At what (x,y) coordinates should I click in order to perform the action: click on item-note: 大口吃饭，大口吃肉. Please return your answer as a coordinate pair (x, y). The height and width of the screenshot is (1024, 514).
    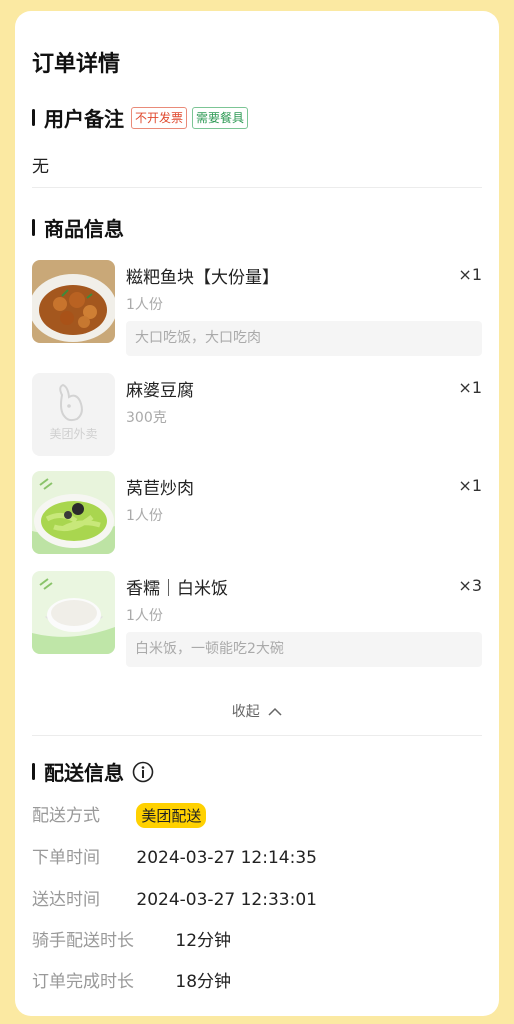
    Looking at the image, I should click on (304, 338).